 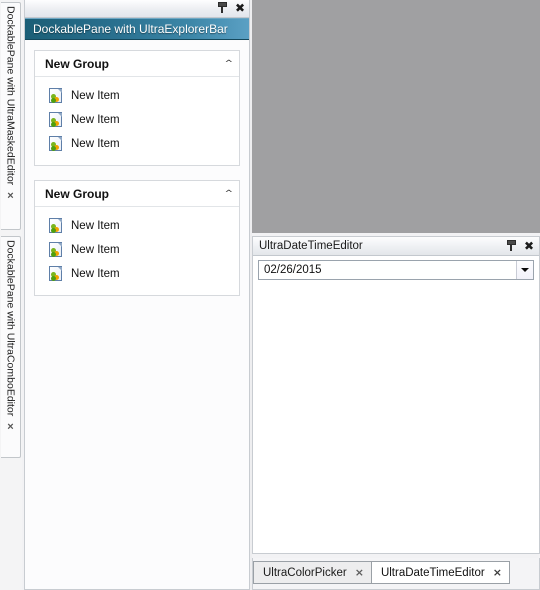 I want to click on tab-ultracolorpicker: UltraColorPicker ×, so click(x=312, y=572).